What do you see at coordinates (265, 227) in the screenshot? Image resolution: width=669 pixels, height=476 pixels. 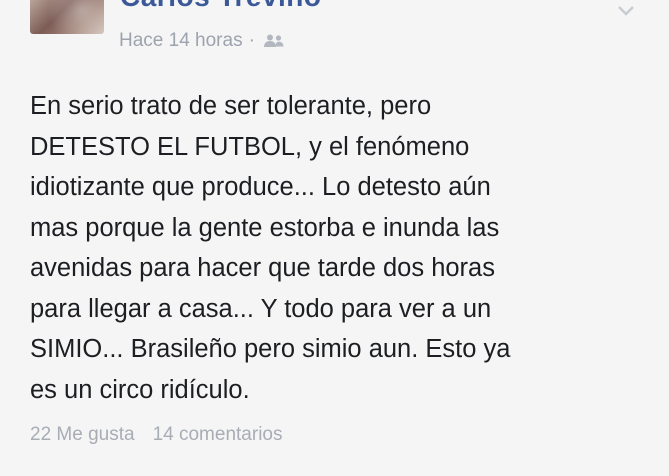 I see `post-text-line: mas porque la gente estorba e inunda las` at bounding box center [265, 227].